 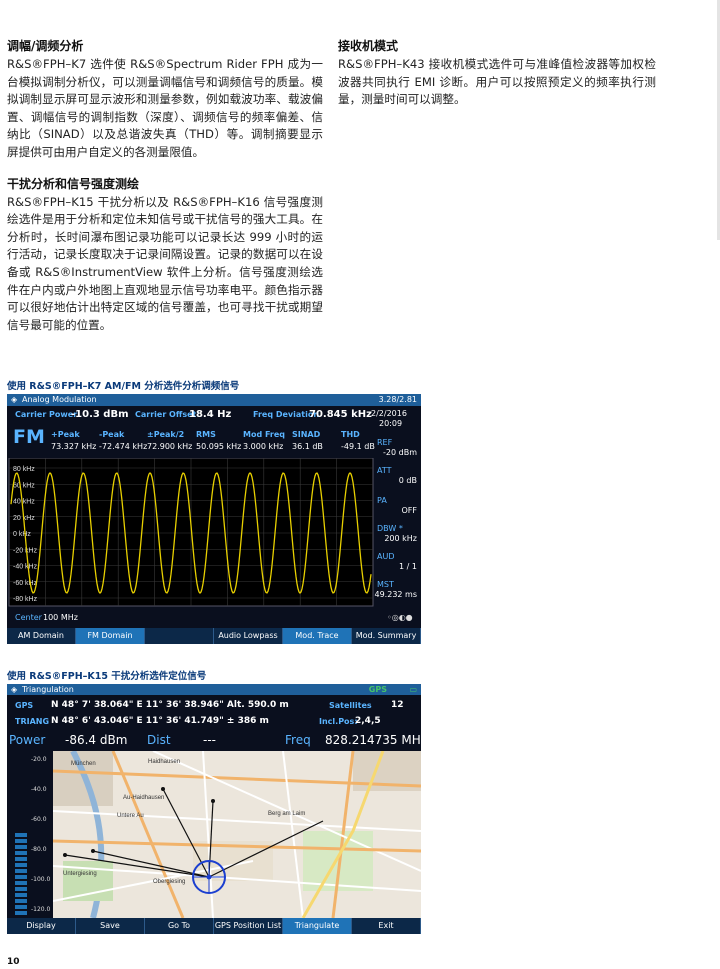 I want to click on fm-param-name: Mod Freq, so click(x=264, y=434).